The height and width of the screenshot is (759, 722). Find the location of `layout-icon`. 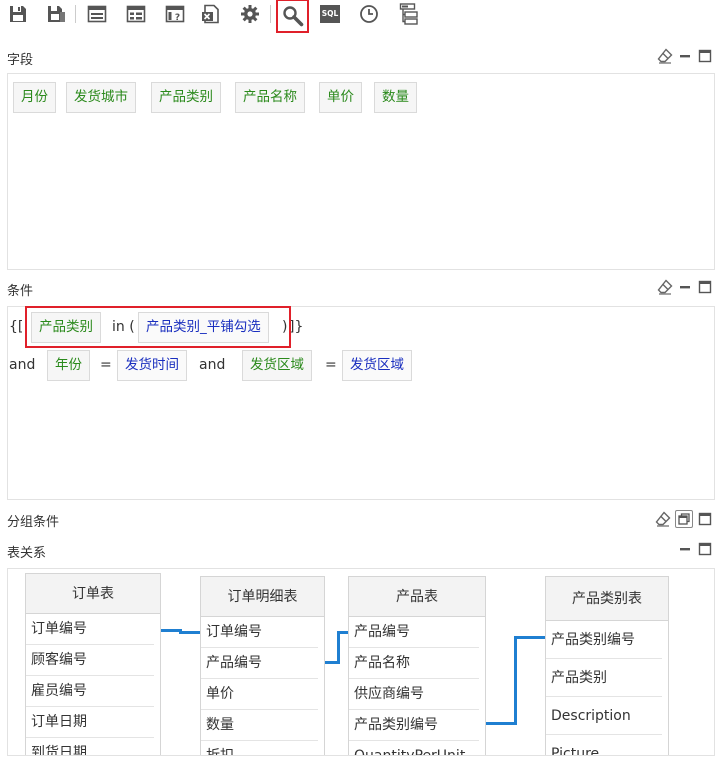

layout-icon is located at coordinates (97, 14).